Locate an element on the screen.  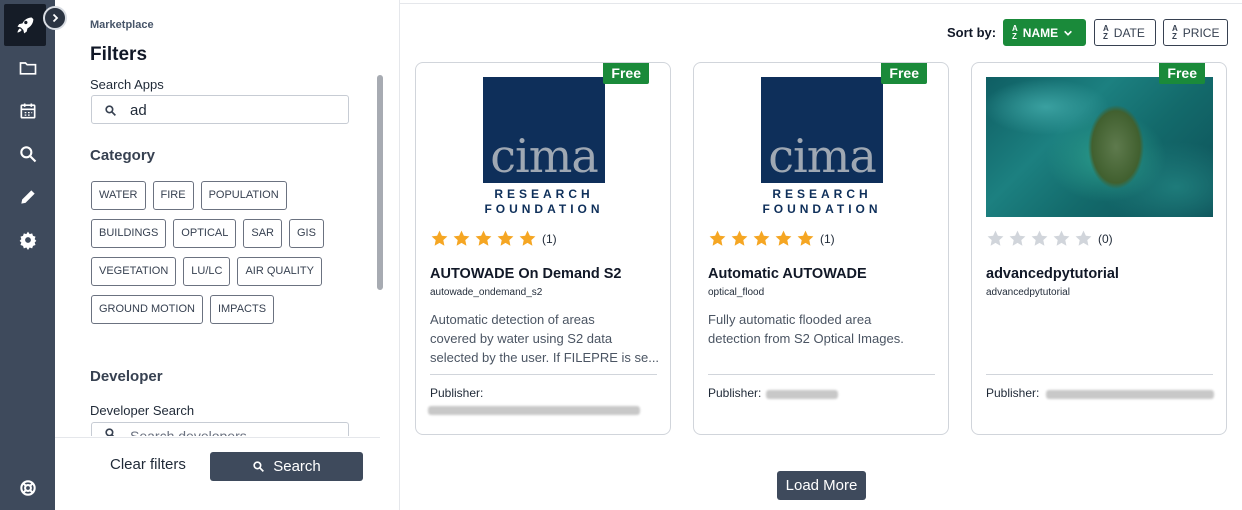
category-heading: Category is located at coordinates (123, 155).